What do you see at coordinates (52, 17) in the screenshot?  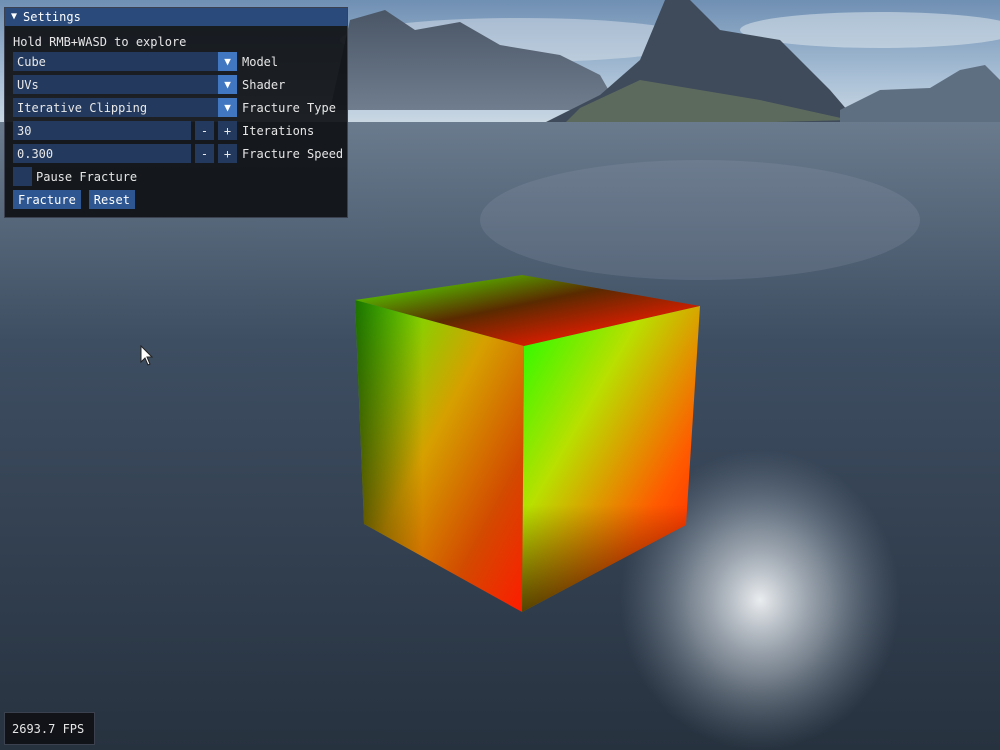 I see `settings-title: Settings` at bounding box center [52, 17].